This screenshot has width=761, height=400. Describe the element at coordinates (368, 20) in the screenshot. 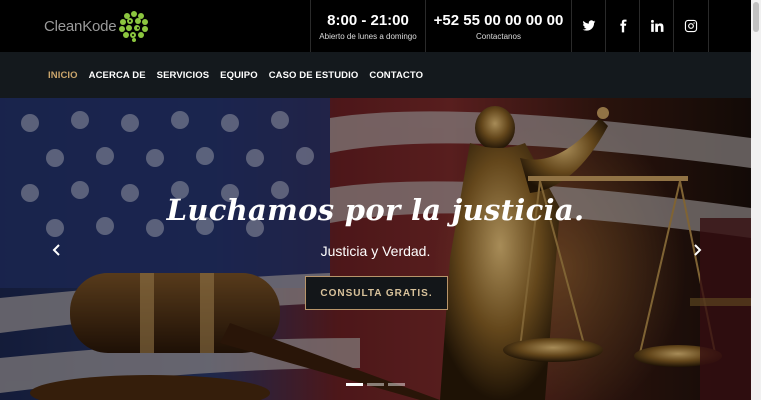

I see `hours-value: 8:00 - 21:00` at that location.